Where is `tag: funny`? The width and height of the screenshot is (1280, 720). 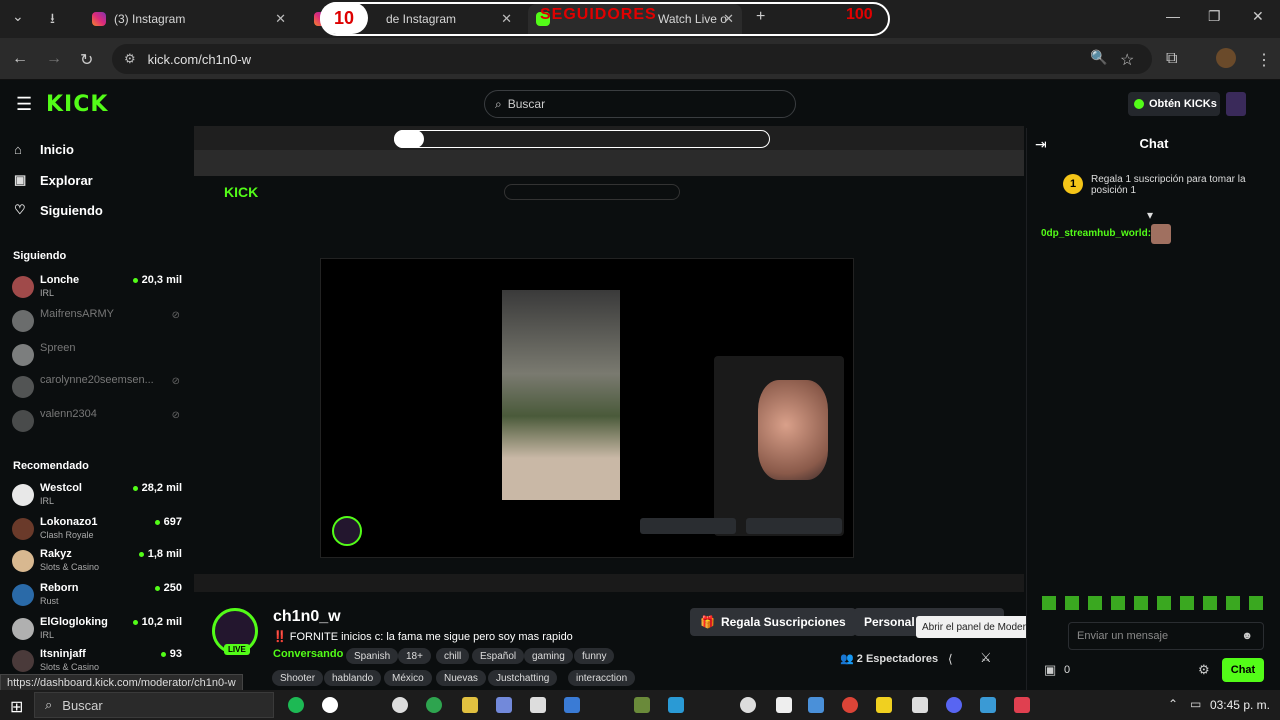 tag: funny is located at coordinates (594, 656).